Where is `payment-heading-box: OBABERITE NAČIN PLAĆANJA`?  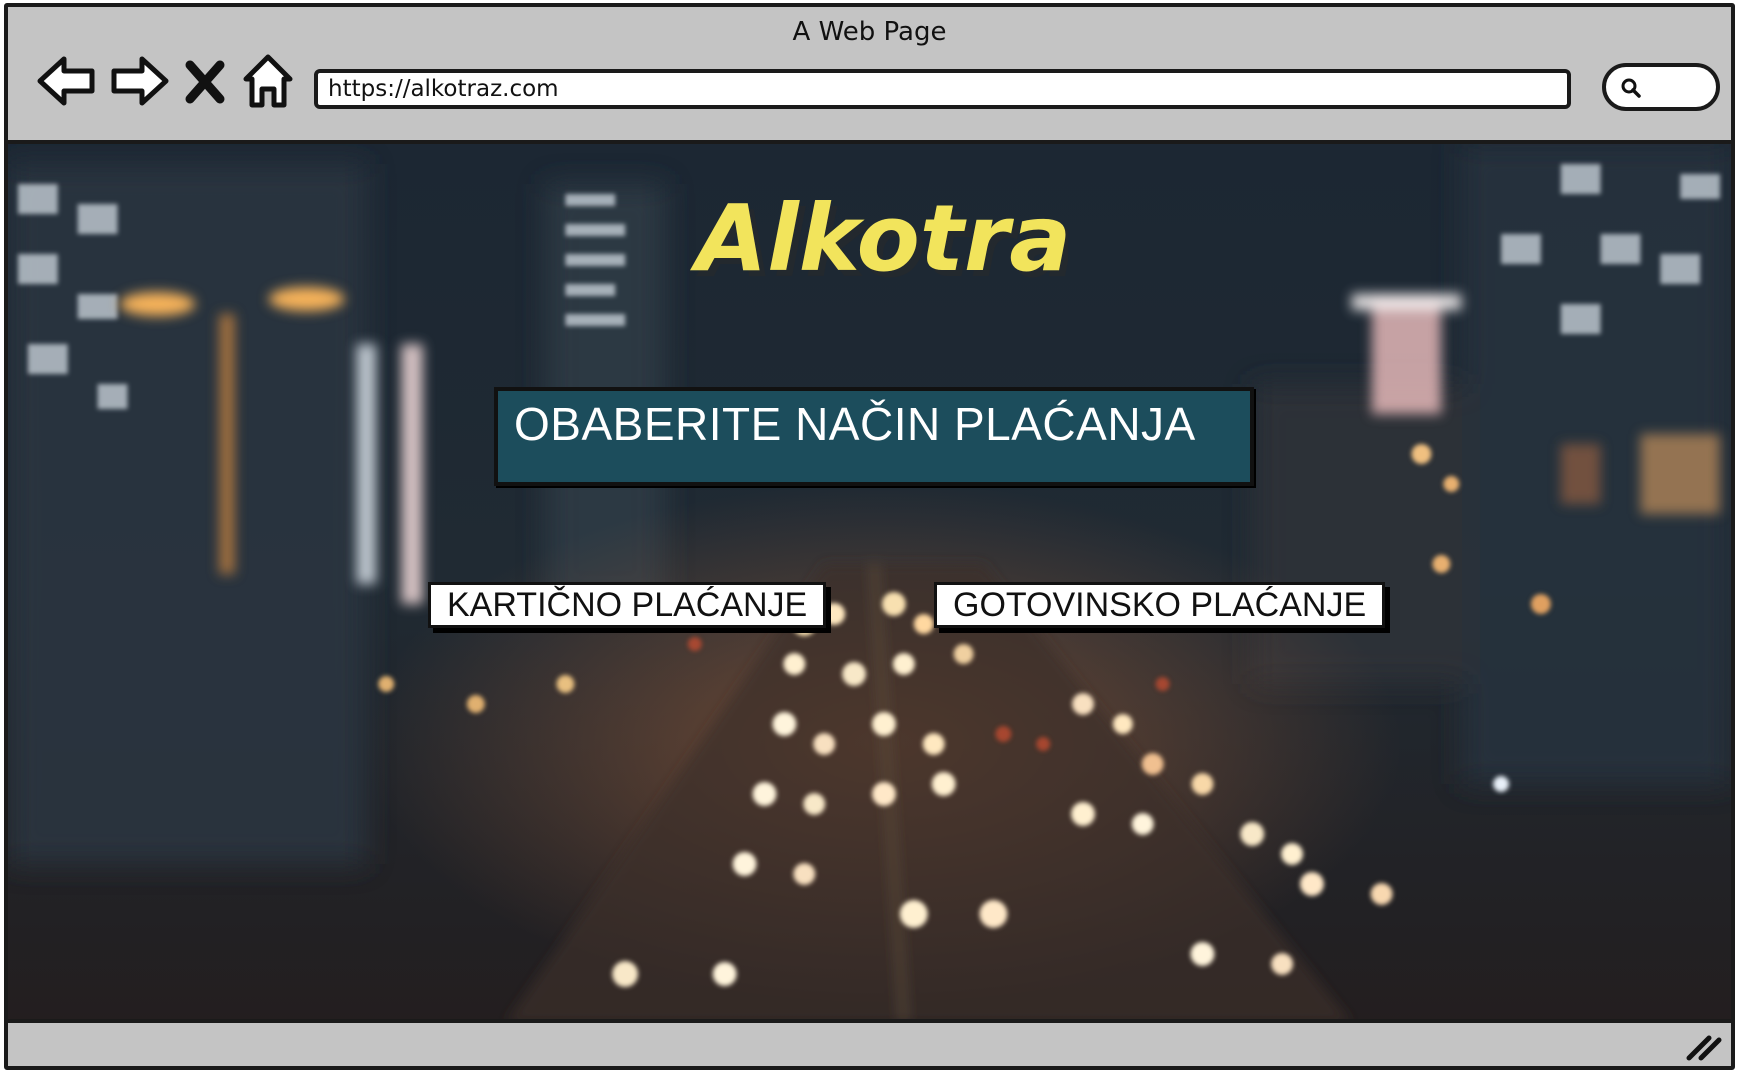 payment-heading-box: OBABERITE NAČIN PLAĆANJA is located at coordinates (874, 436).